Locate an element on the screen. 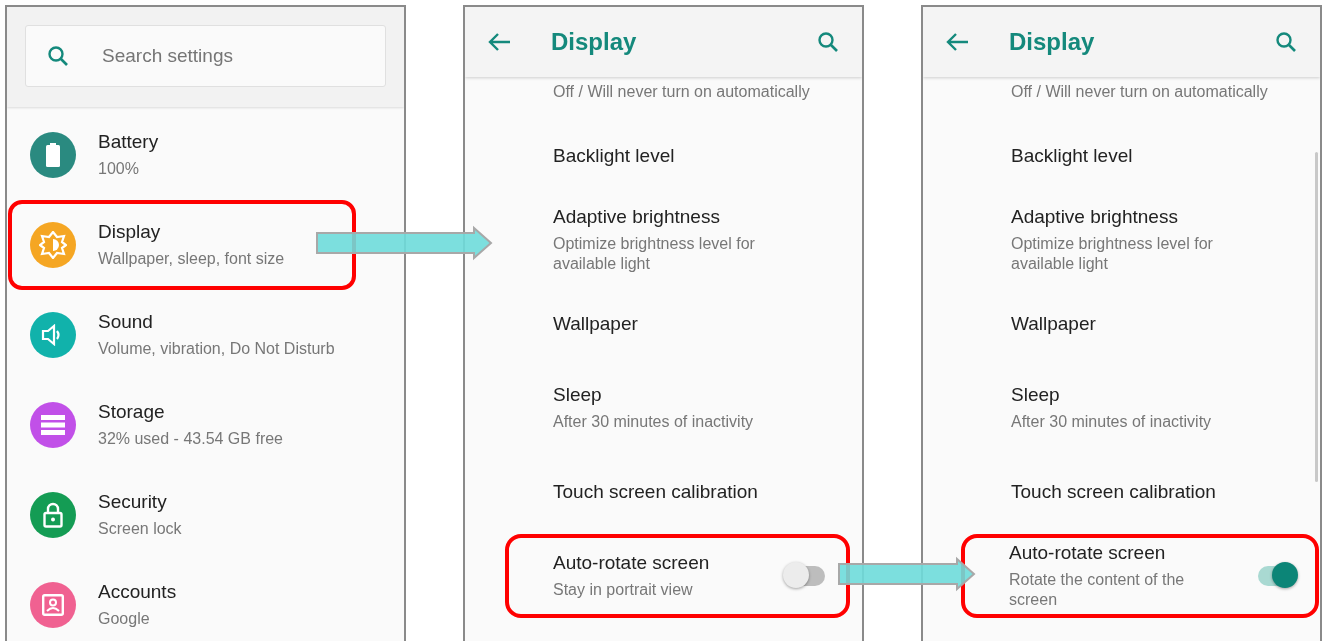 The image size is (1327, 641). settings-item: Sound Volume, vibration, Do Not Disturb is located at coordinates (204, 335).